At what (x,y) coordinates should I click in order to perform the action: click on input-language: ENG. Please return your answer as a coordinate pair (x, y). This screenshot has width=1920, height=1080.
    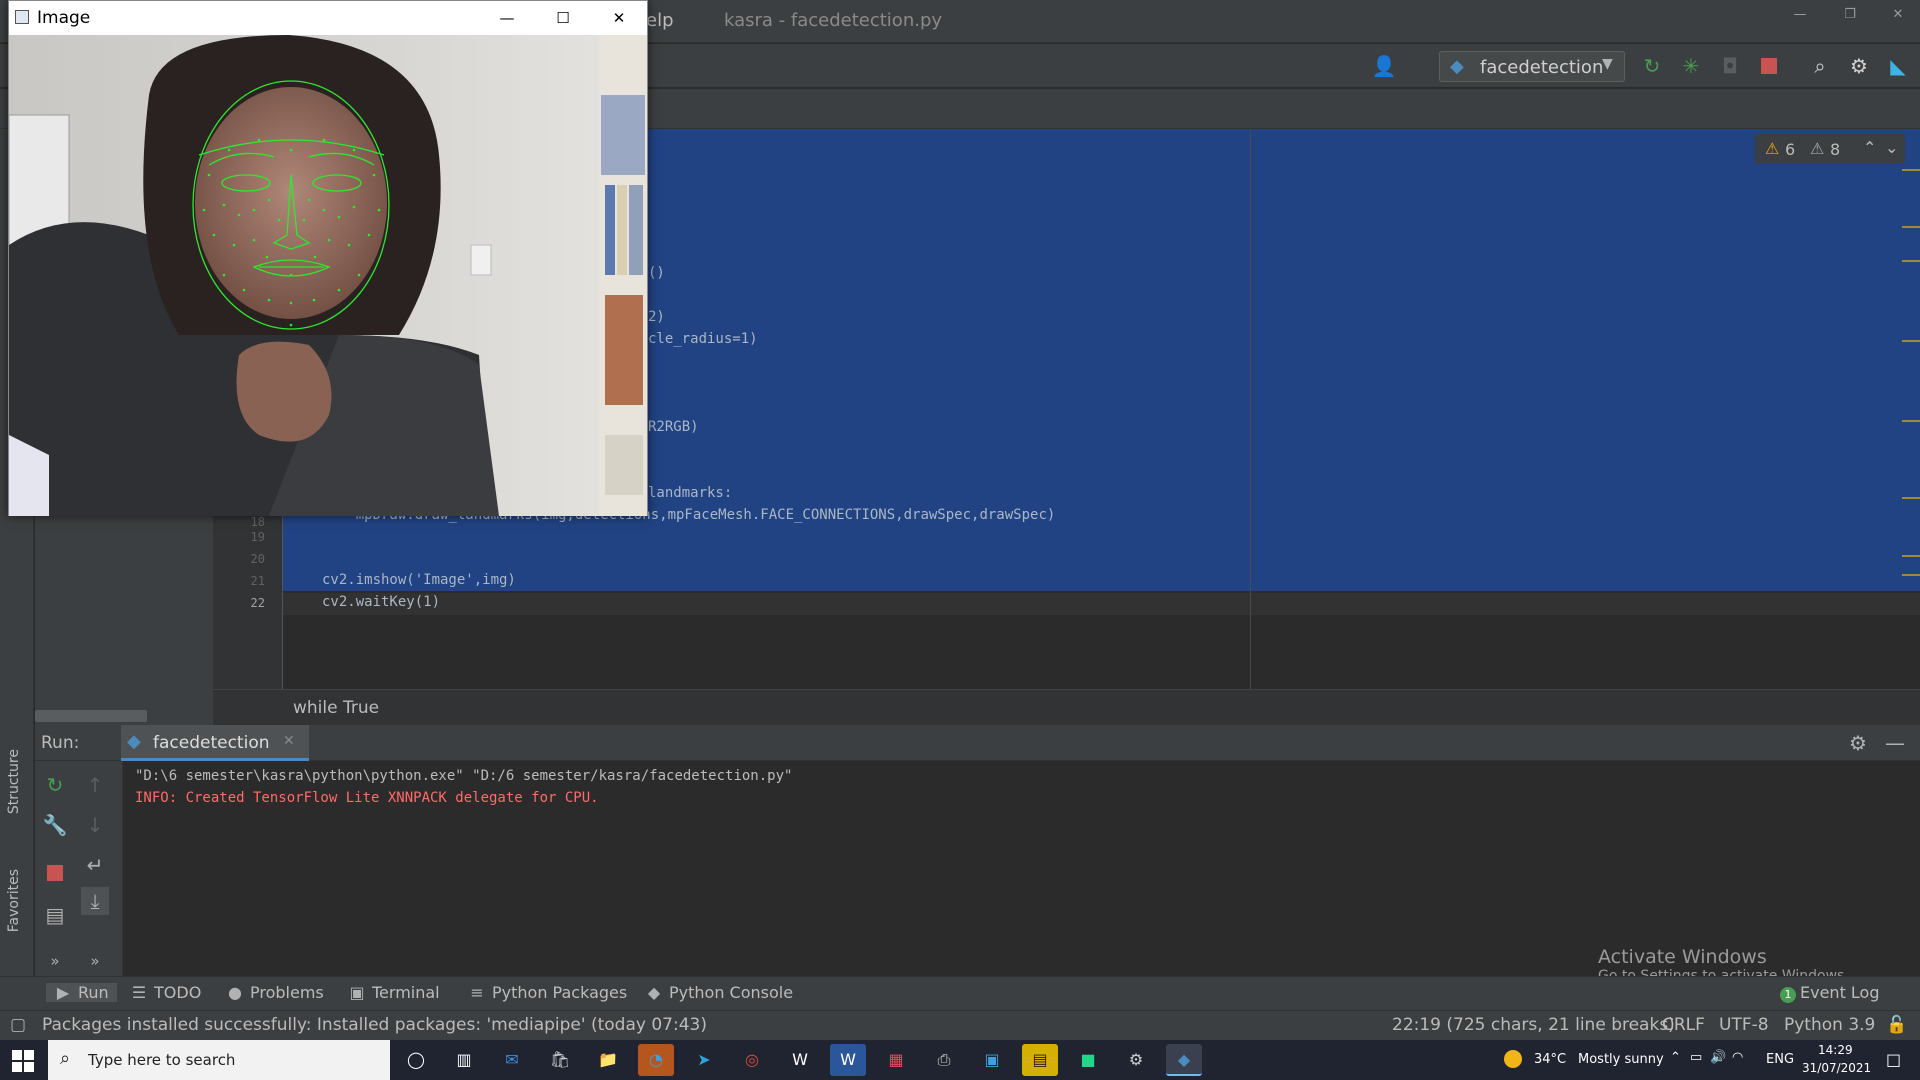
    Looking at the image, I should click on (1780, 1059).